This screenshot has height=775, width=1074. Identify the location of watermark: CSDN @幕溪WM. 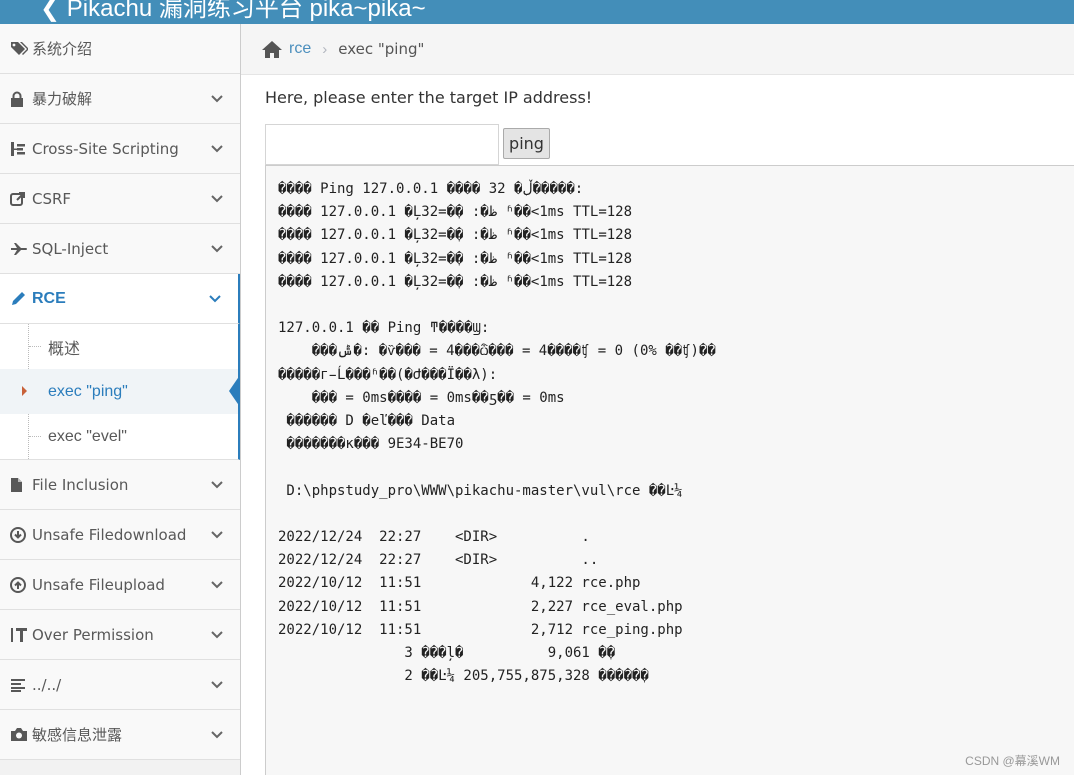
(1012, 761).